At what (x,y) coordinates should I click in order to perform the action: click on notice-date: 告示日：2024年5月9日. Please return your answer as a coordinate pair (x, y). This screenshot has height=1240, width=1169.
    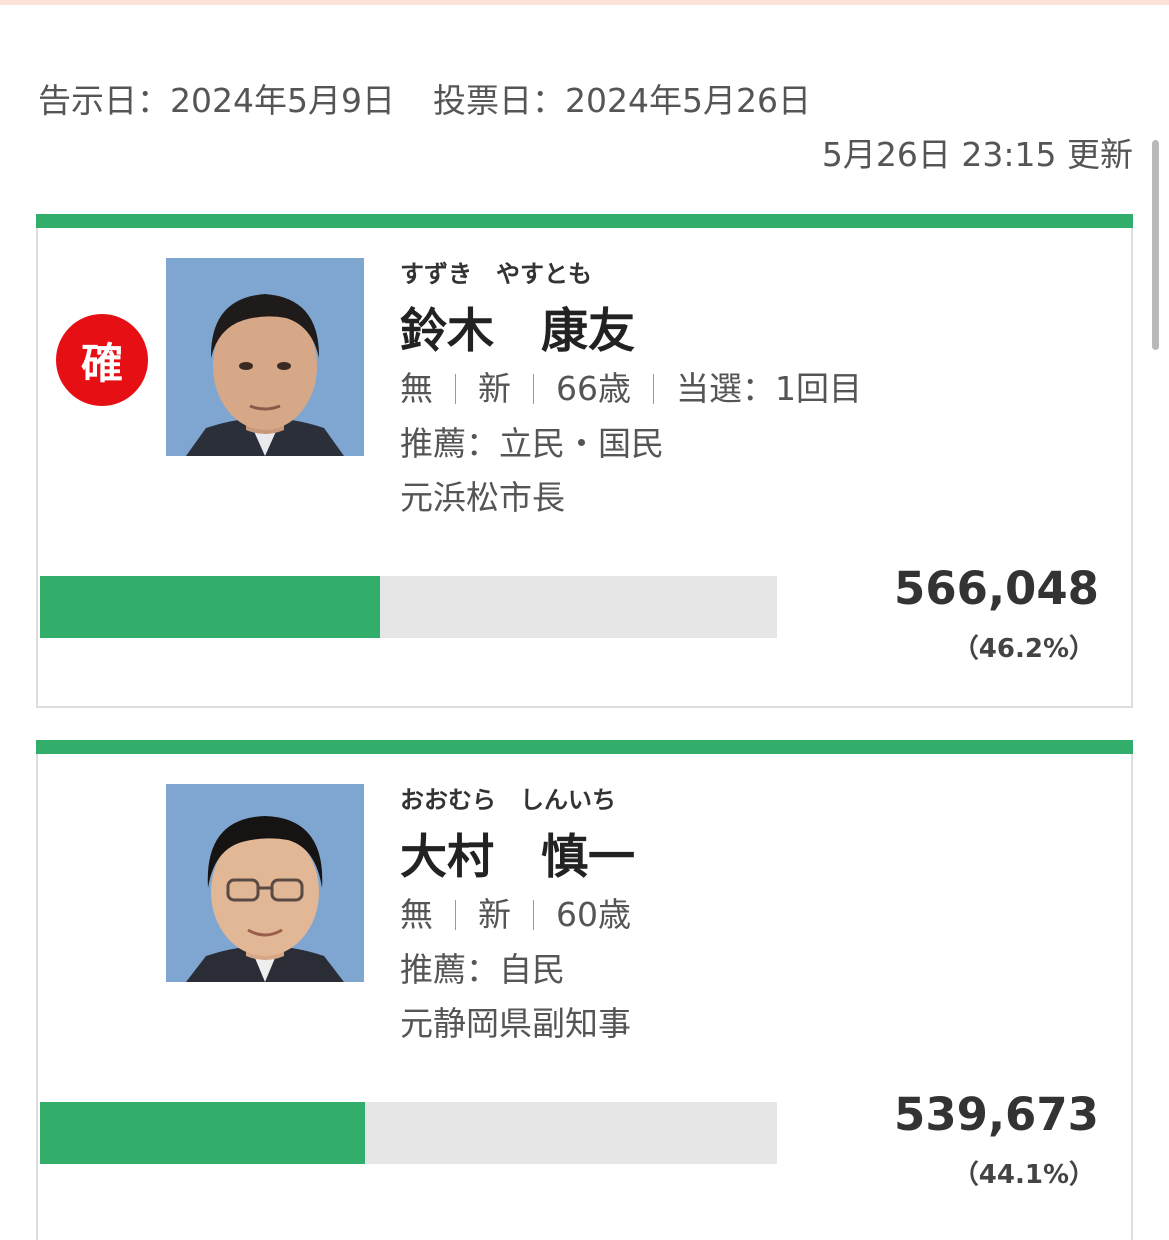
    Looking at the image, I should click on (216, 100).